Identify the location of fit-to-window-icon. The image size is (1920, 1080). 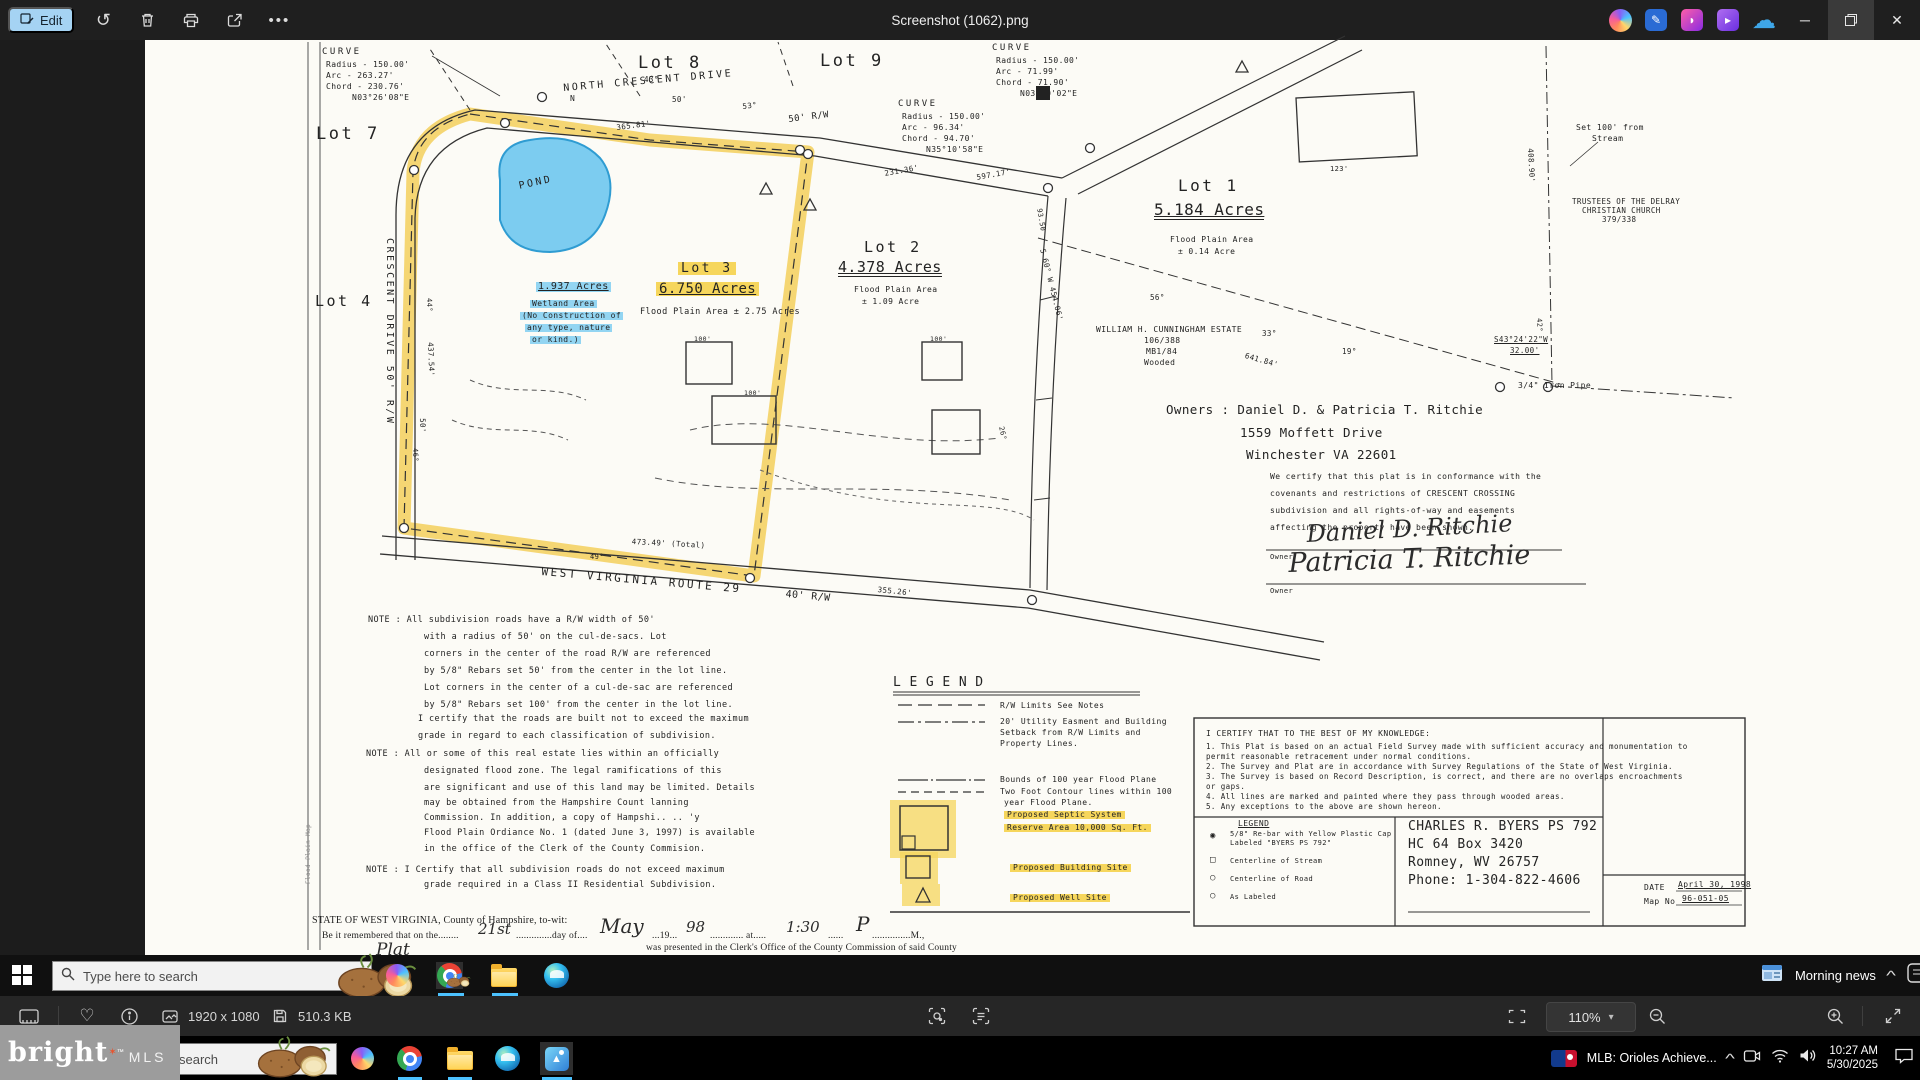
(1517, 1016).